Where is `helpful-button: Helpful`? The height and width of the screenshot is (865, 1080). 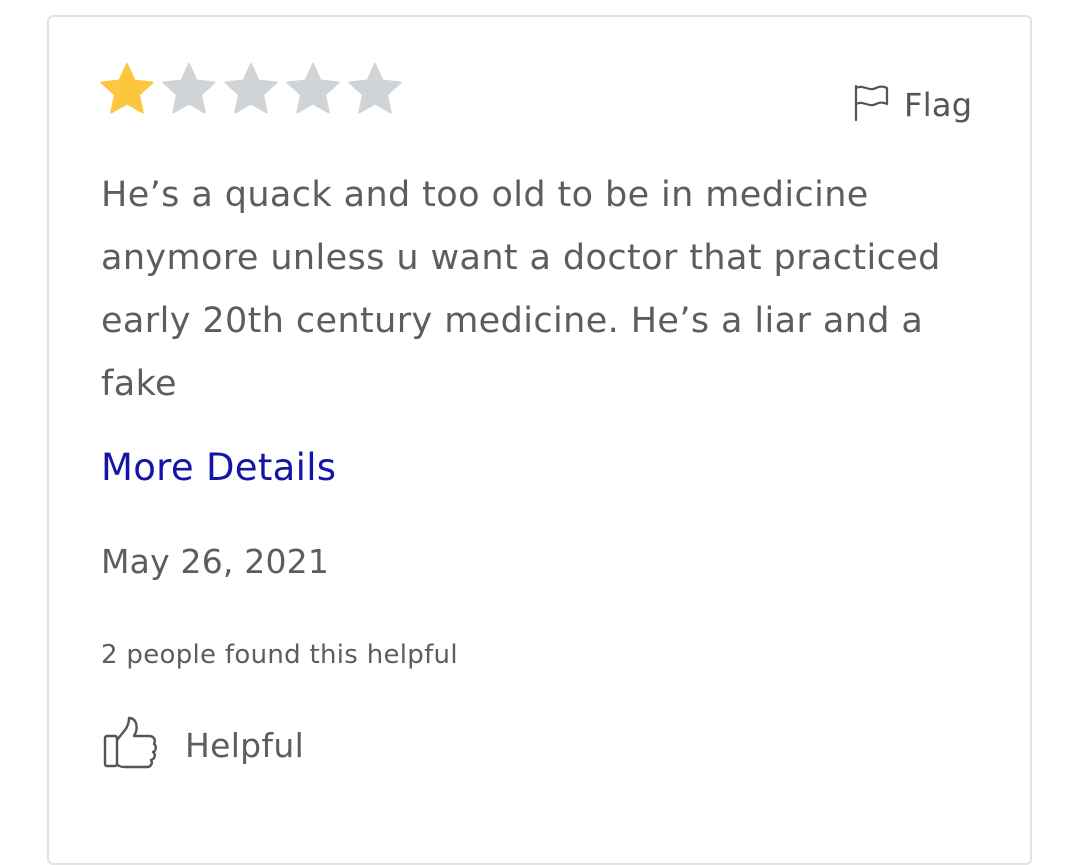 helpful-button: Helpful is located at coordinates (202, 745).